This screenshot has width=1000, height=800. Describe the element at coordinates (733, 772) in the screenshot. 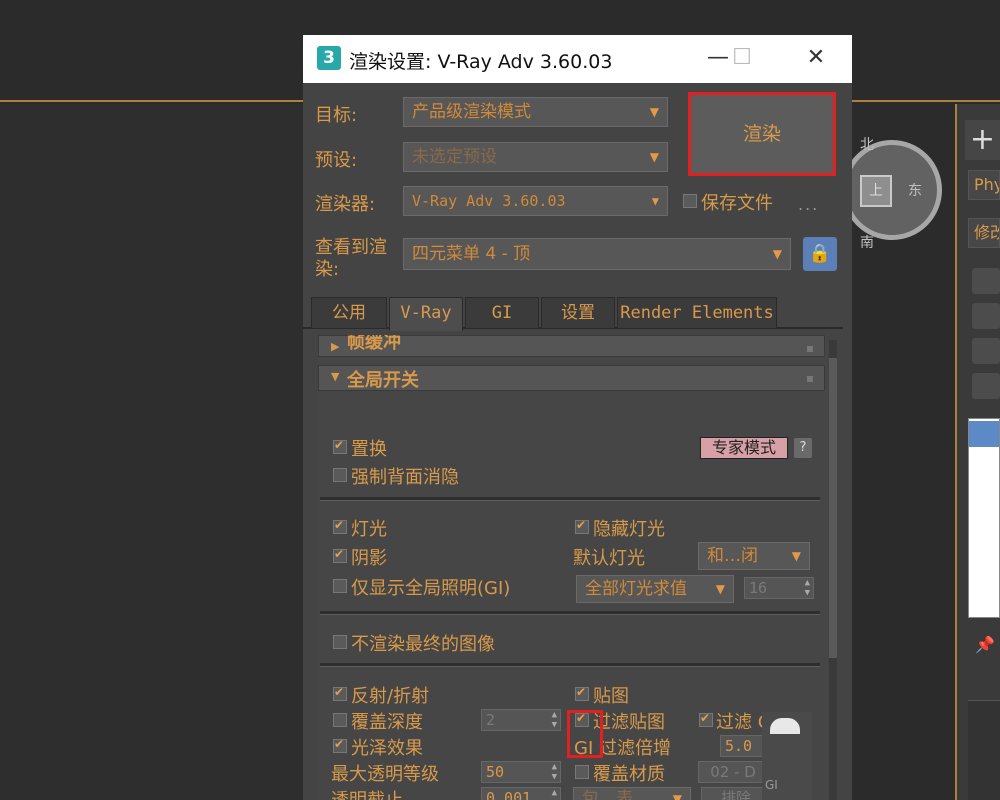

I see `override-material-button: 02 - D` at that location.